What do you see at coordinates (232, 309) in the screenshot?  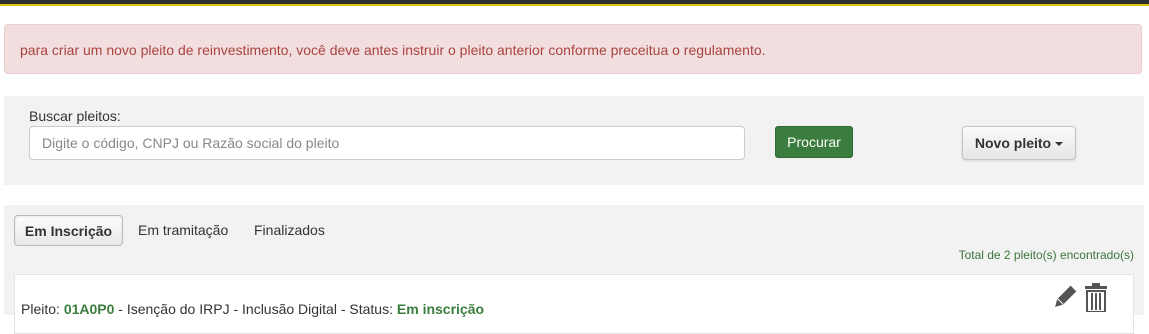 I see `pleito-description: - Isenção do IRPJ - Inclusão Digital -` at bounding box center [232, 309].